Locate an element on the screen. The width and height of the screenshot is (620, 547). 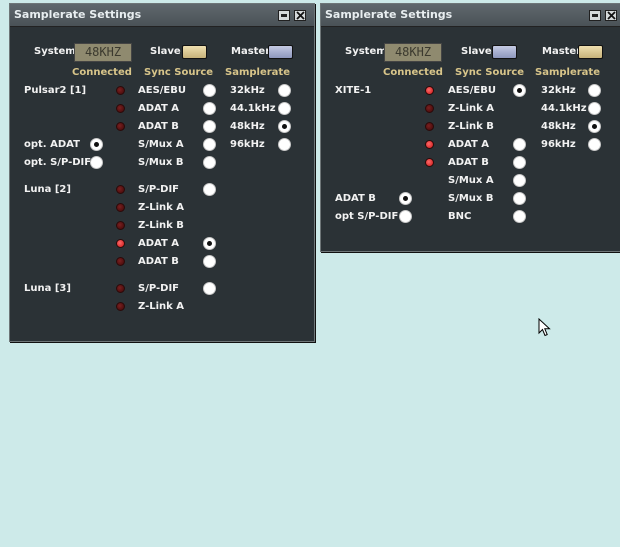
close-icon is located at coordinates (611, 15).